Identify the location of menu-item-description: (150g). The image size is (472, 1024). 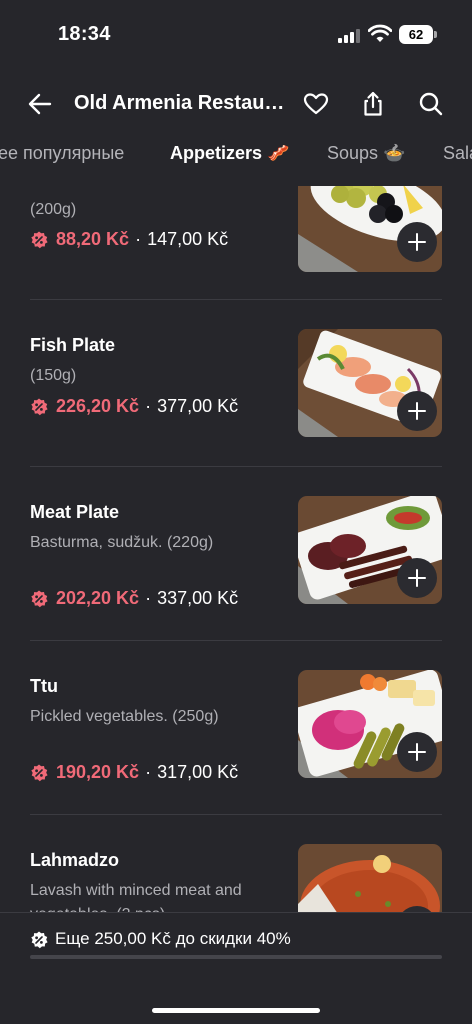
(53, 375).